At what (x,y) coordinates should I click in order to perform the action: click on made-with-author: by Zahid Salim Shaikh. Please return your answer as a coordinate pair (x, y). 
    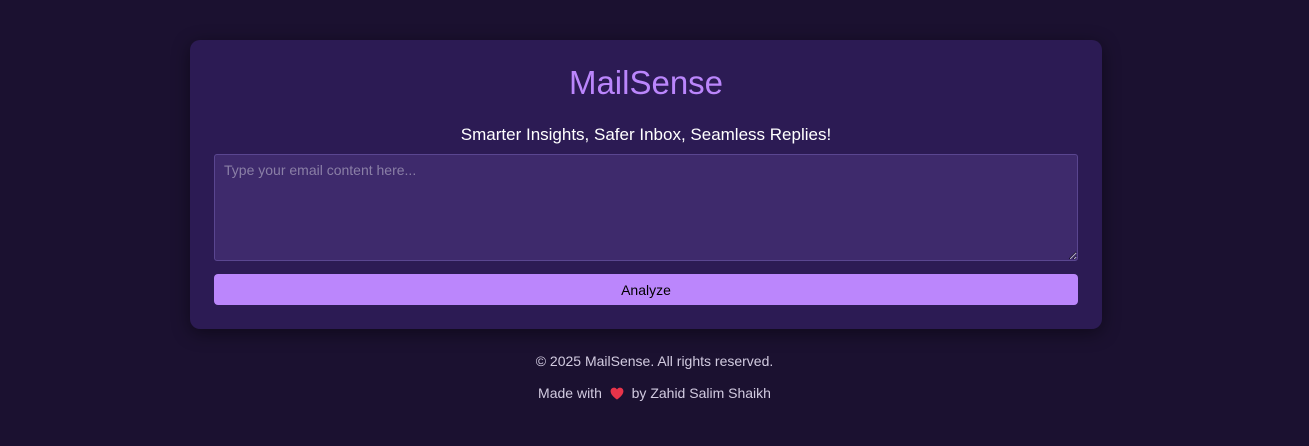
    Looking at the image, I should click on (701, 393).